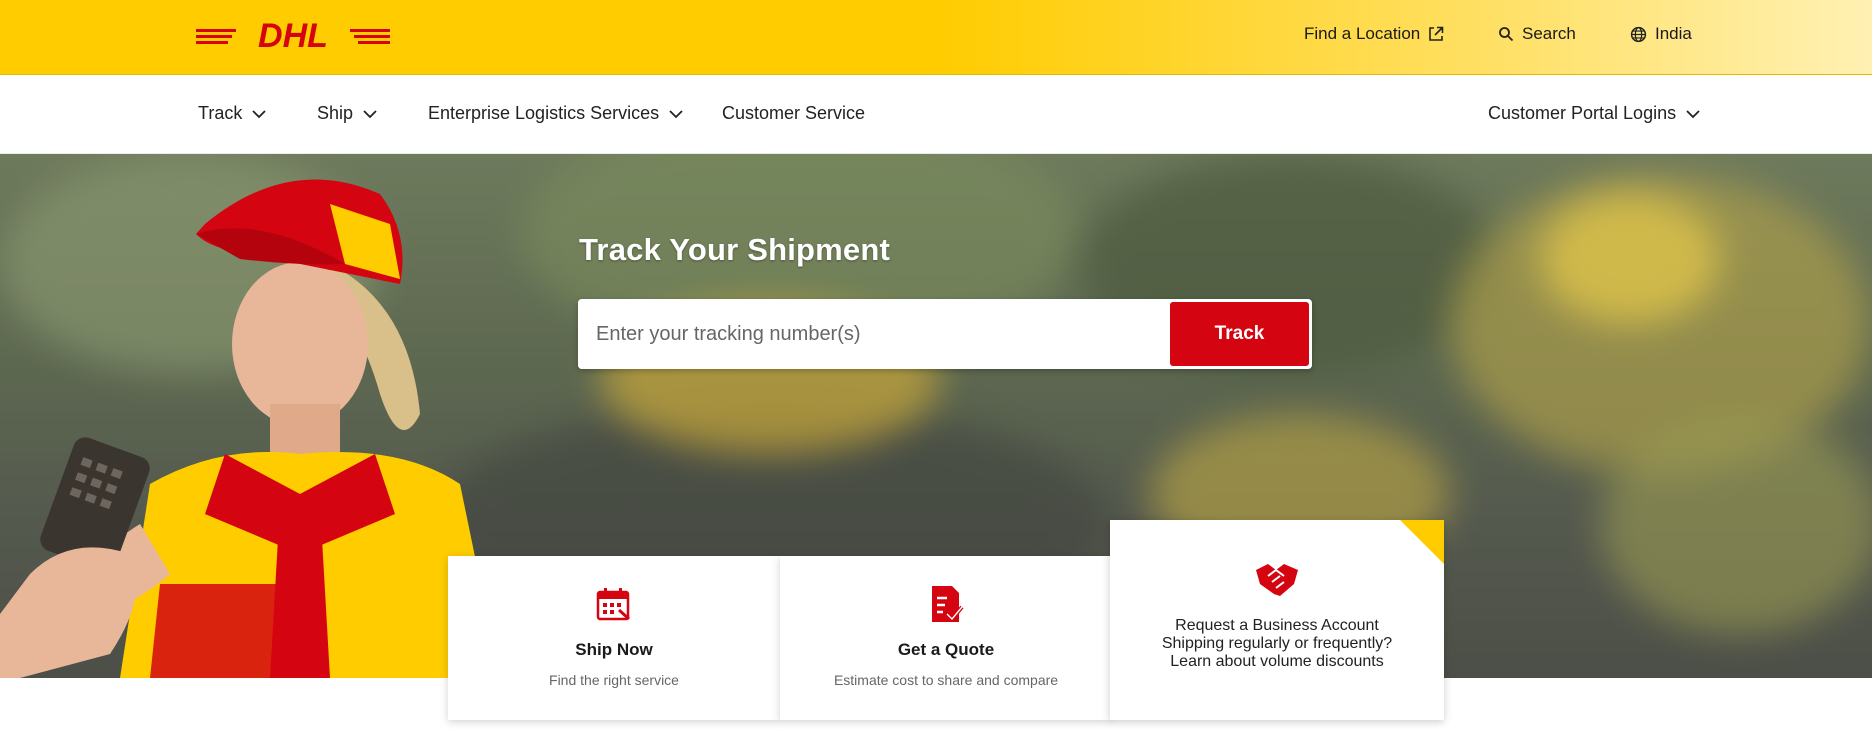 The width and height of the screenshot is (1872, 730). Describe the element at coordinates (1582, 113) in the screenshot. I see `nav-item-label: Customer Portal Logins` at that location.